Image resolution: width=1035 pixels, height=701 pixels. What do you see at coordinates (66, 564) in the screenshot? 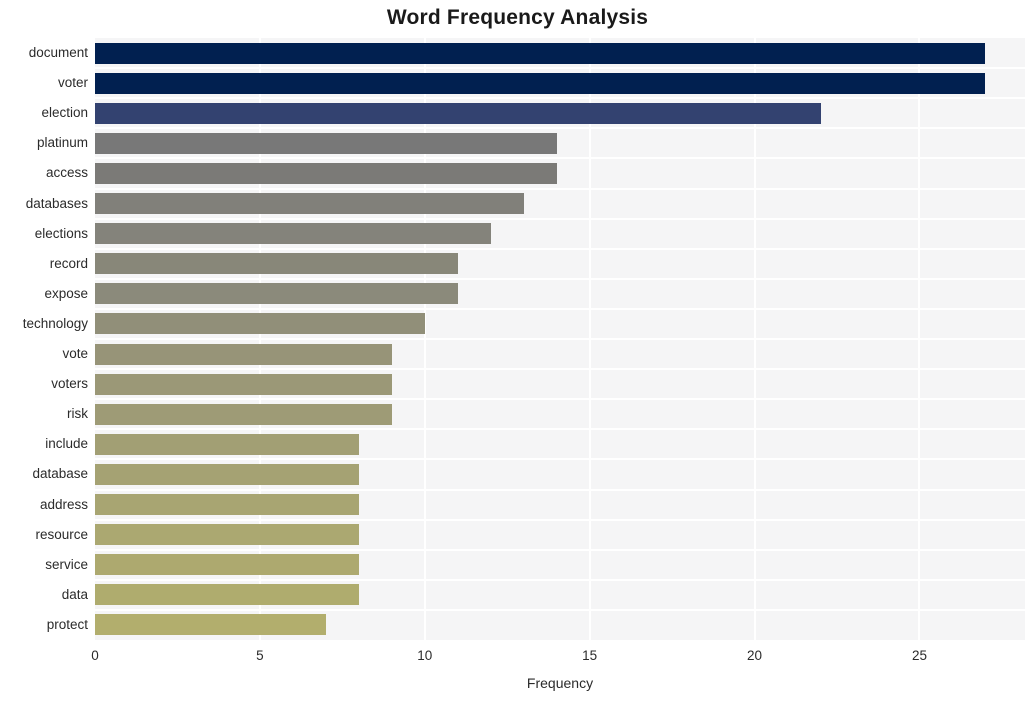
I see `y-axis-tick-label: service` at bounding box center [66, 564].